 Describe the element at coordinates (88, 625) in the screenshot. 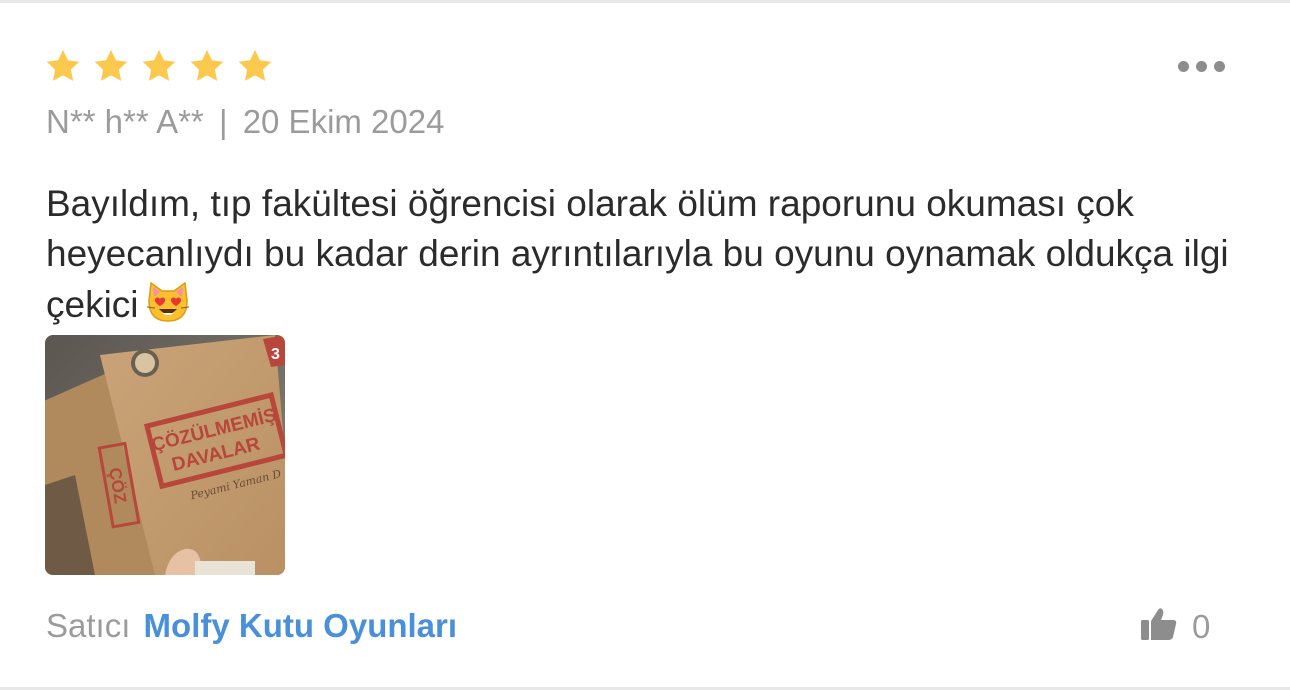

I see `seller-label: Satıcı` at that location.